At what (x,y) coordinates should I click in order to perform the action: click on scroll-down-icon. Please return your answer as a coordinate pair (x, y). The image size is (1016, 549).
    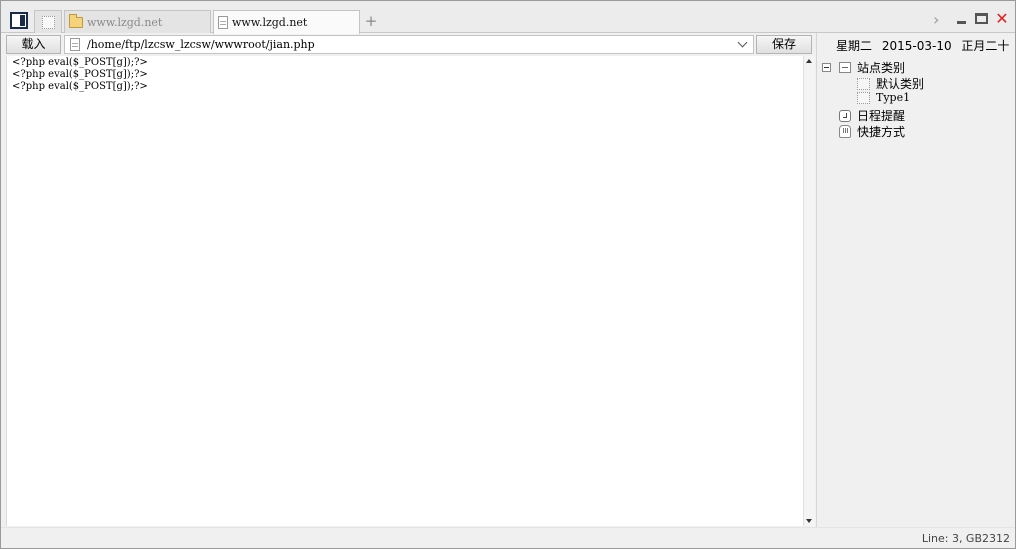
    Looking at the image, I should click on (809, 521).